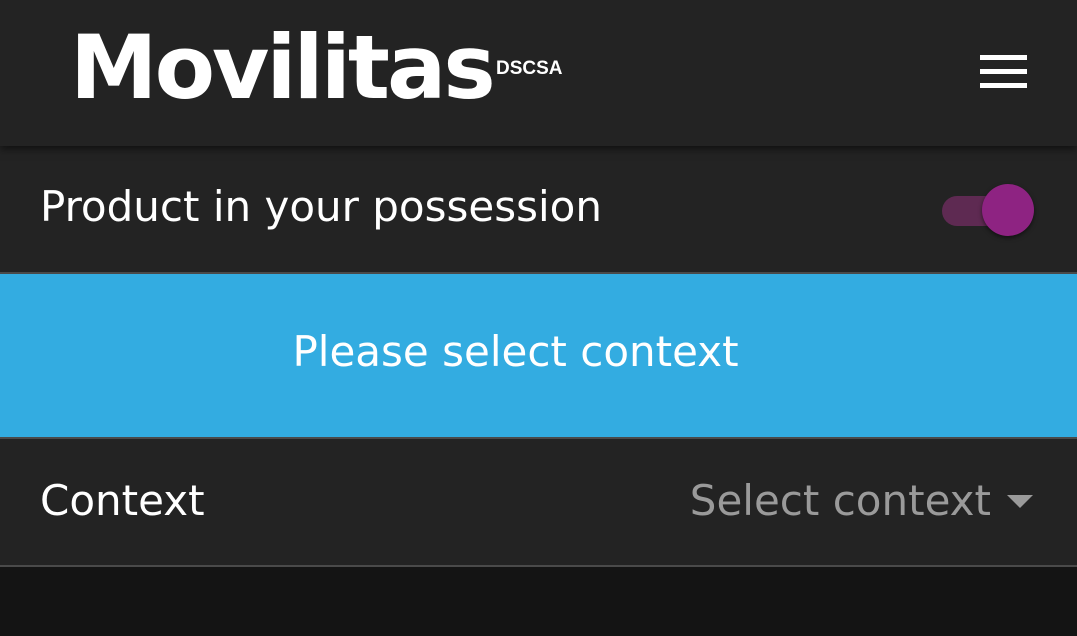  Describe the element at coordinates (283, 67) in the screenshot. I see `app-logo: Movilitas` at that location.